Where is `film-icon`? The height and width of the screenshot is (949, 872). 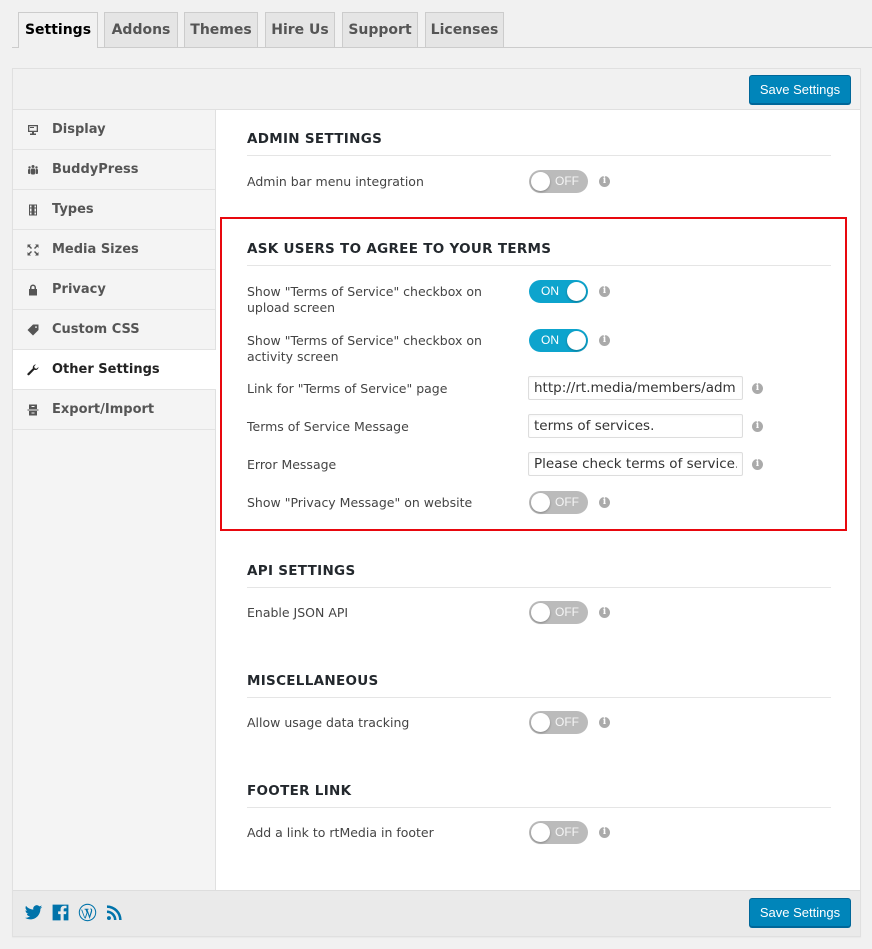 film-icon is located at coordinates (33, 210).